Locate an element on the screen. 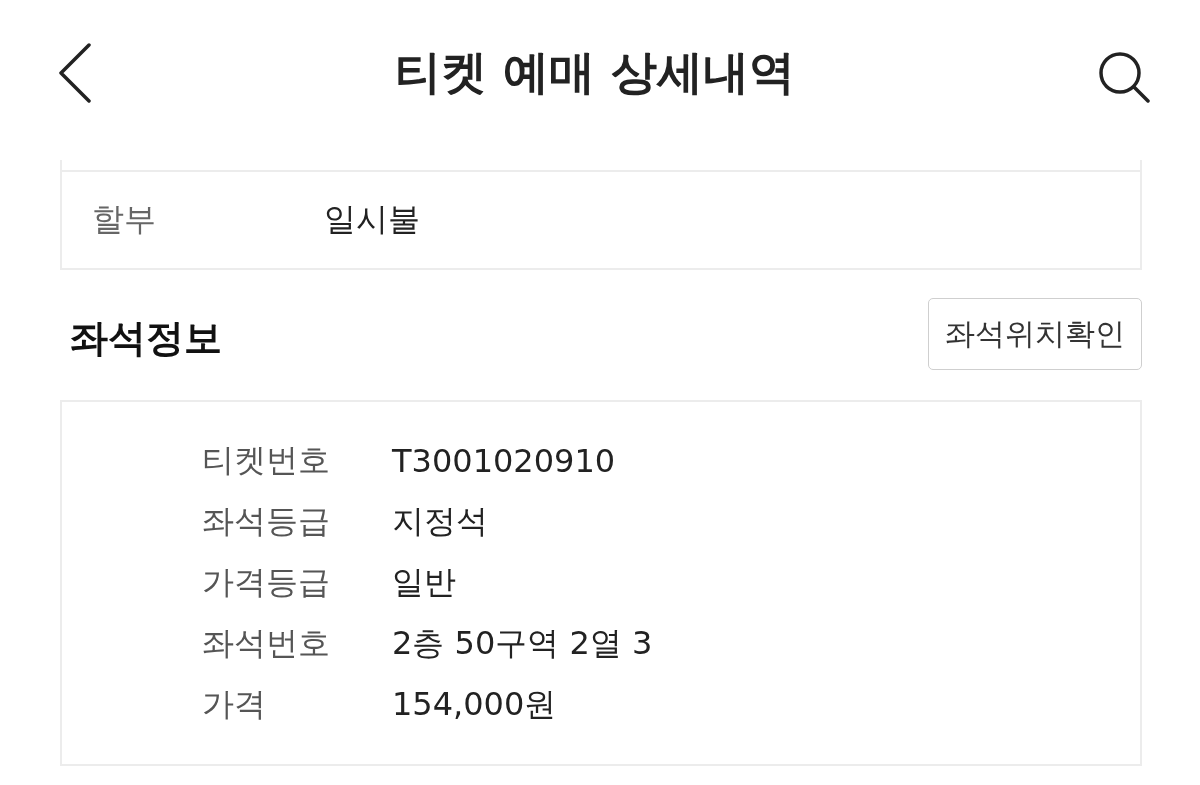 The width and height of the screenshot is (1200, 785). row-label: 가격 is located at coordinates (234, 704).